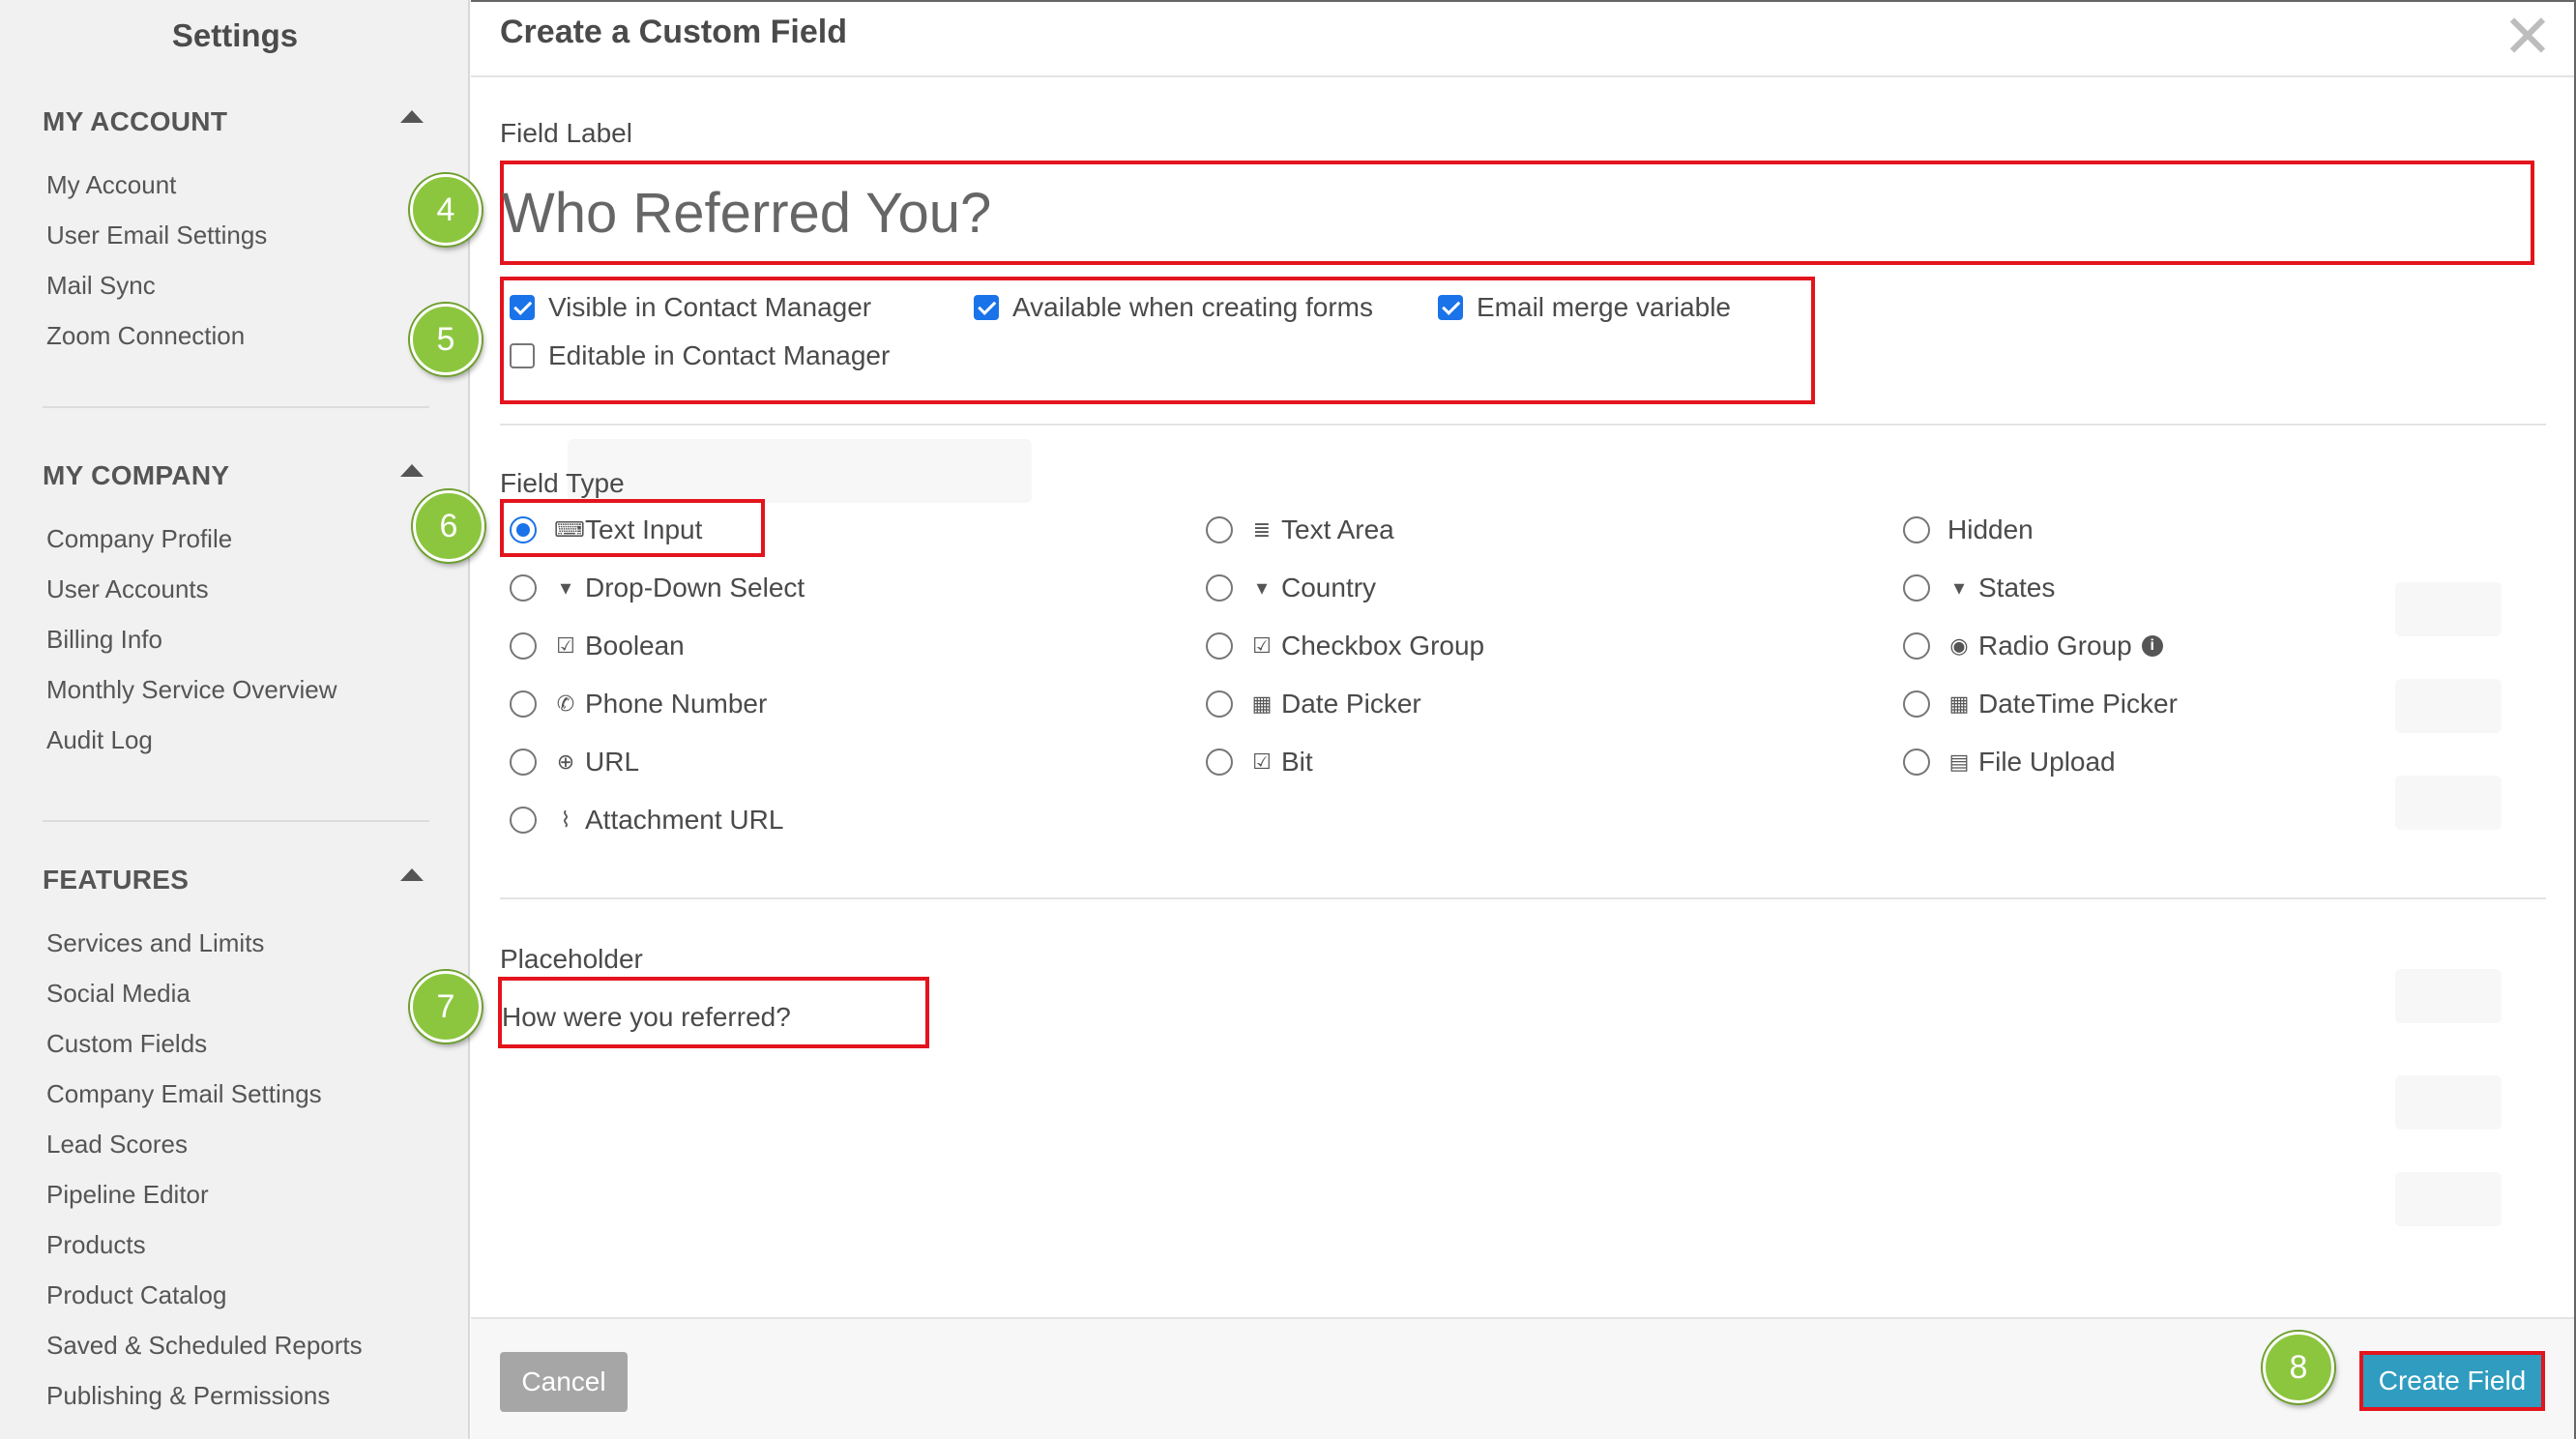 The width and height of the screenshot is (2576, 1439). What do you see at coordinates (1959, 761) in the screenshot?
I see `file-icon: ▤` at bounding box center [1959, 761].